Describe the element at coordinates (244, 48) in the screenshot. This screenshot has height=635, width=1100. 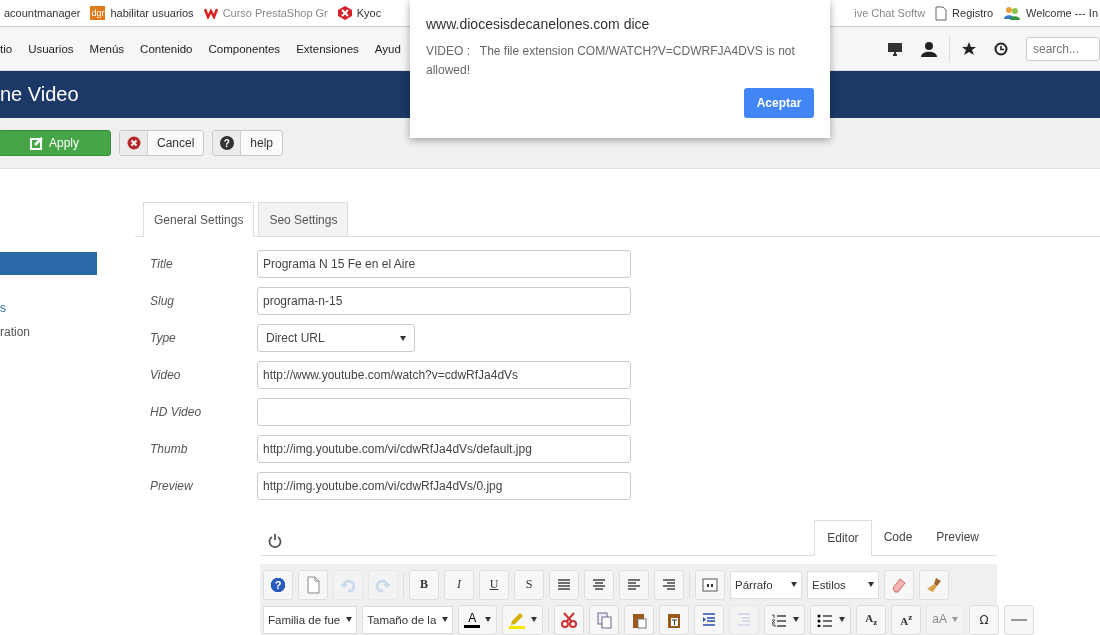
I see `menu-item: Componentes` at that location.